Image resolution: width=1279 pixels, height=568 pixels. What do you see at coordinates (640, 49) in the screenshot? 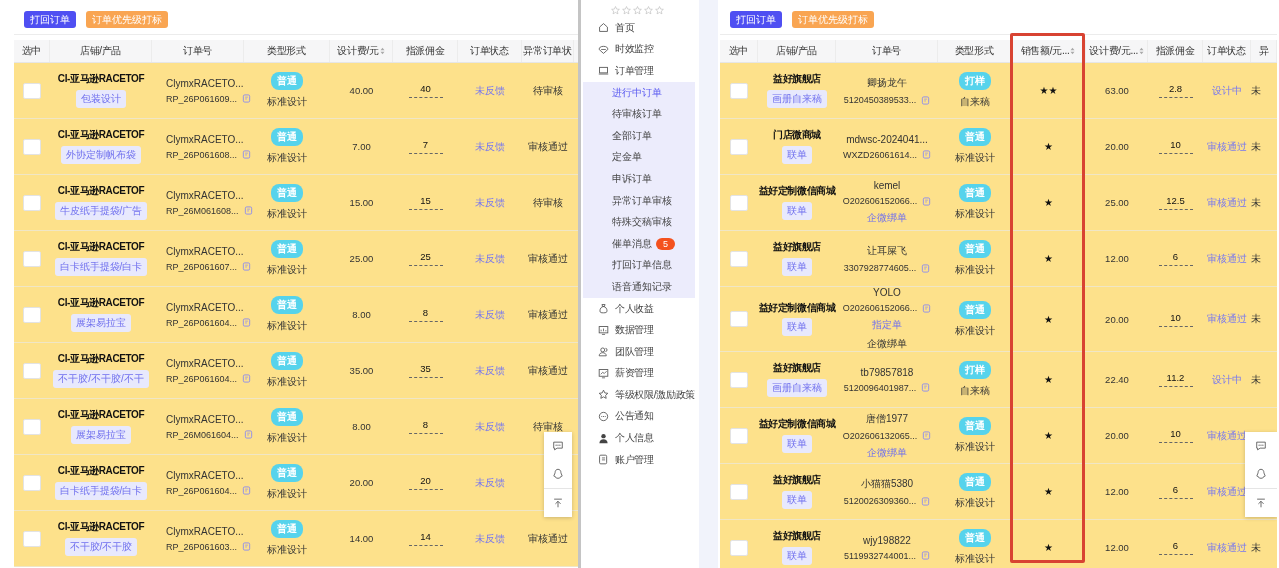
I see `menu-item: 时效监控` at bounding box center [640, 49].